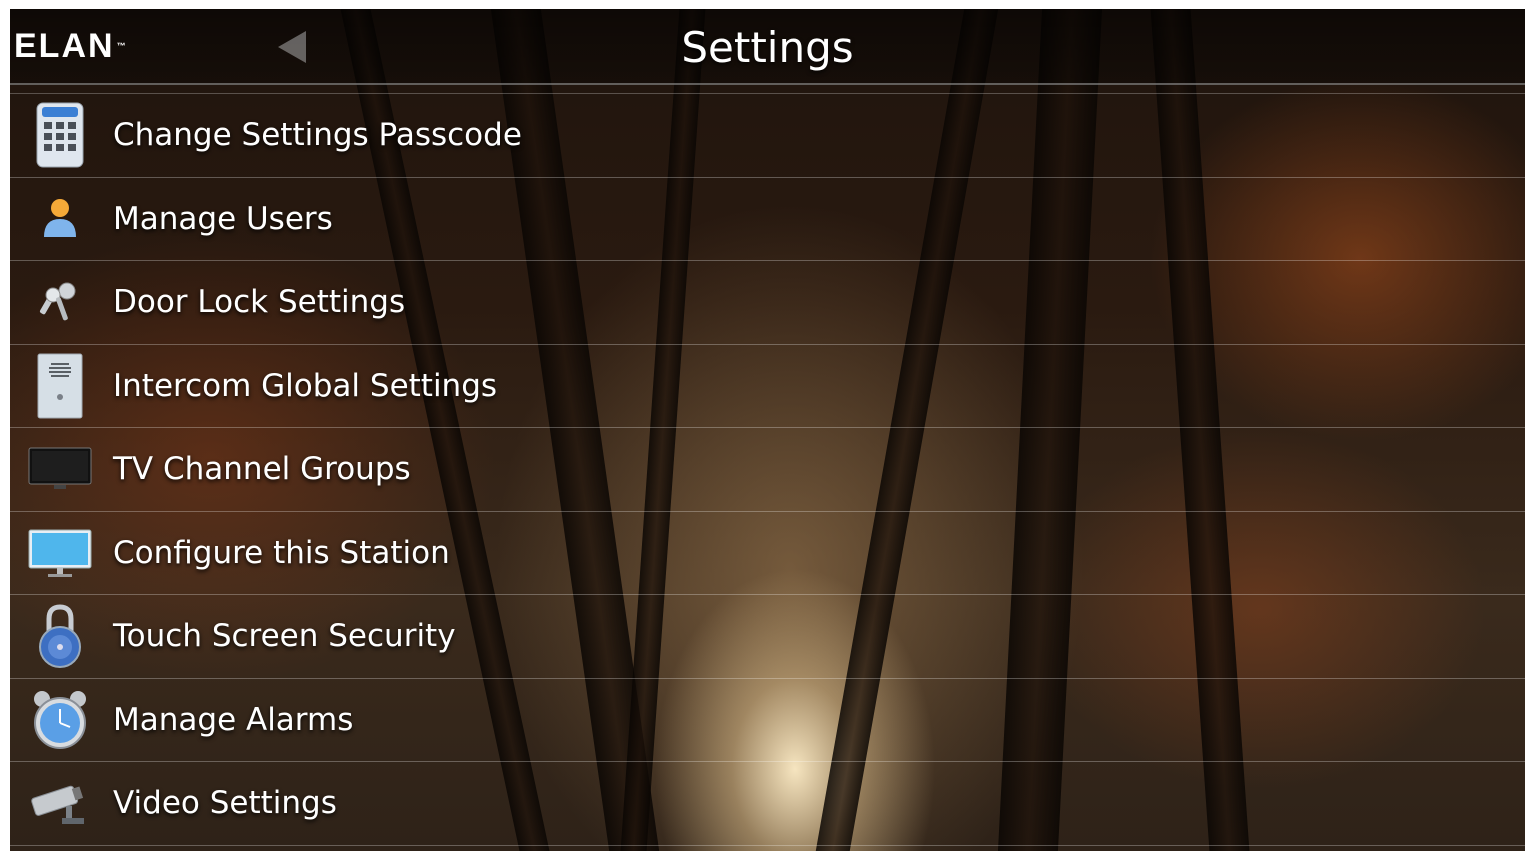 This screenshot has width=1525, height=851. I want to click on intercom-icon, so click(60, 386).